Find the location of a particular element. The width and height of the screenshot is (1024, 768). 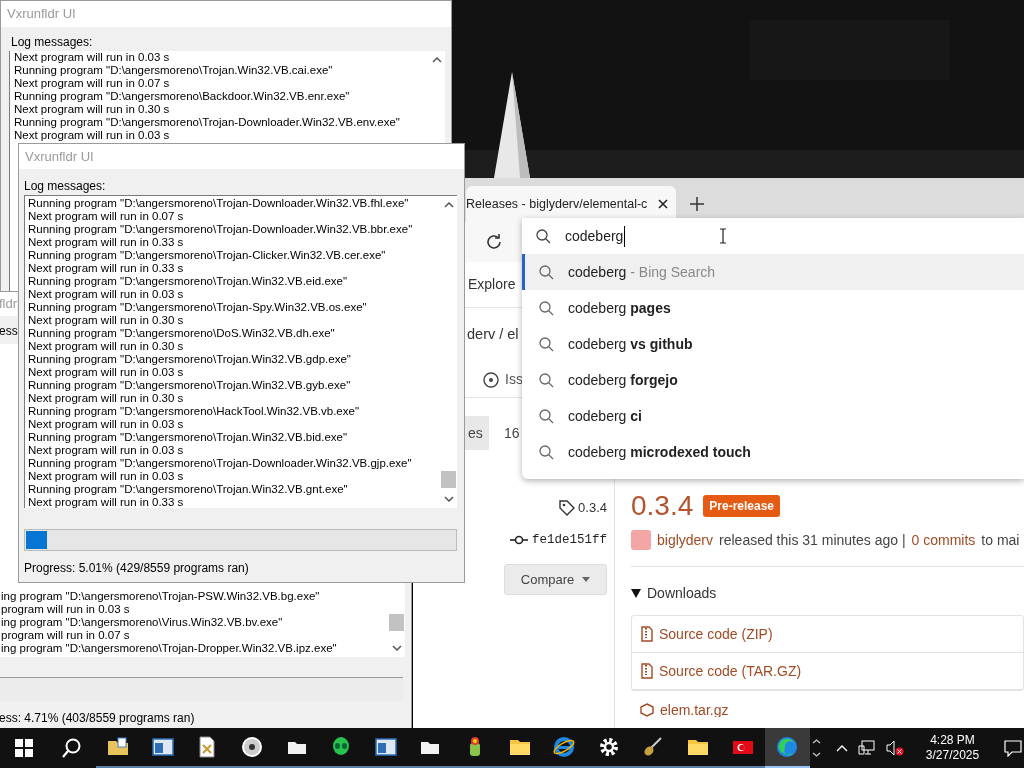

issues-tab: Iss is located at coordinates (514, 379).